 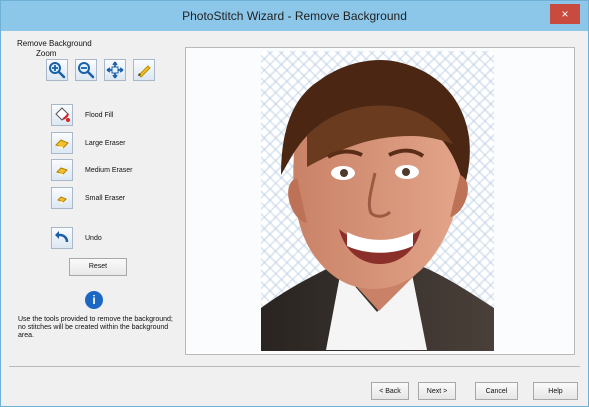 What do you see at coordinates (94, 300) in the screenshot?
I see `info-icon: i` at bounding box center [94, 300].